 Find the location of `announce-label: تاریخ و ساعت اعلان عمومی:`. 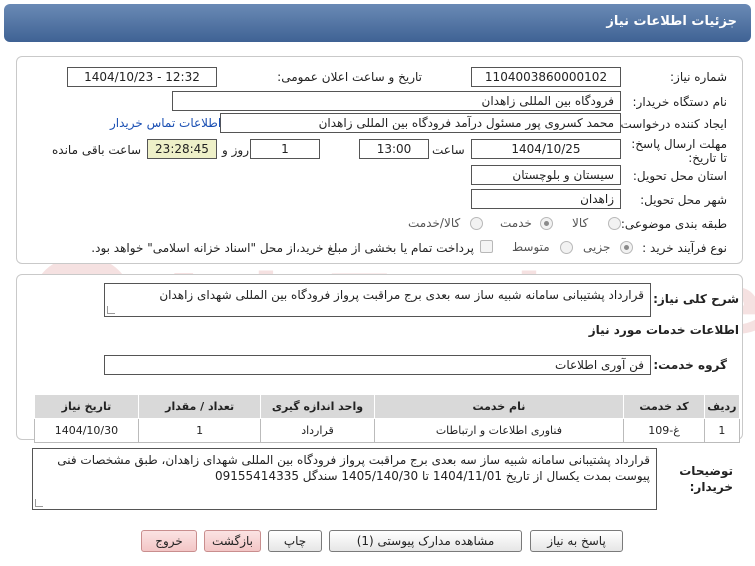

announce-label: تاریخ و ساعت اعلان عمومی: is located at coordinates (349, 77).